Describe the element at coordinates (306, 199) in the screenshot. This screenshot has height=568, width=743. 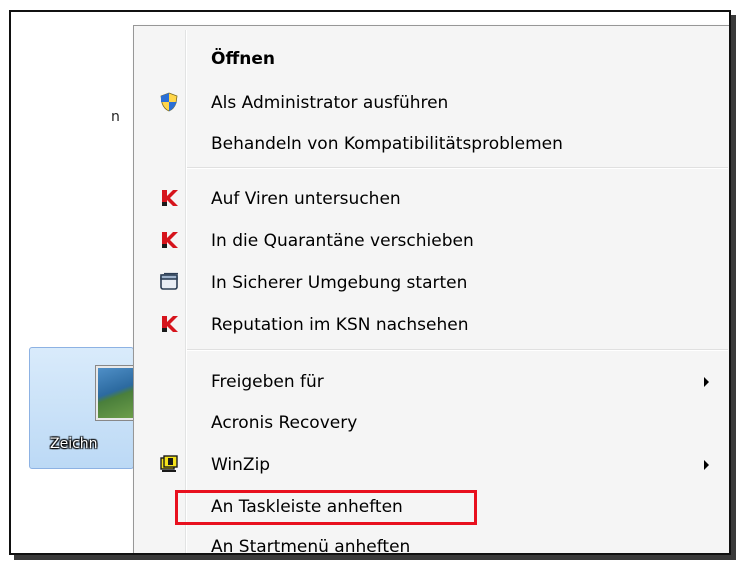
I see `menu-item-label: Auf Viren untersuchen` at that location.